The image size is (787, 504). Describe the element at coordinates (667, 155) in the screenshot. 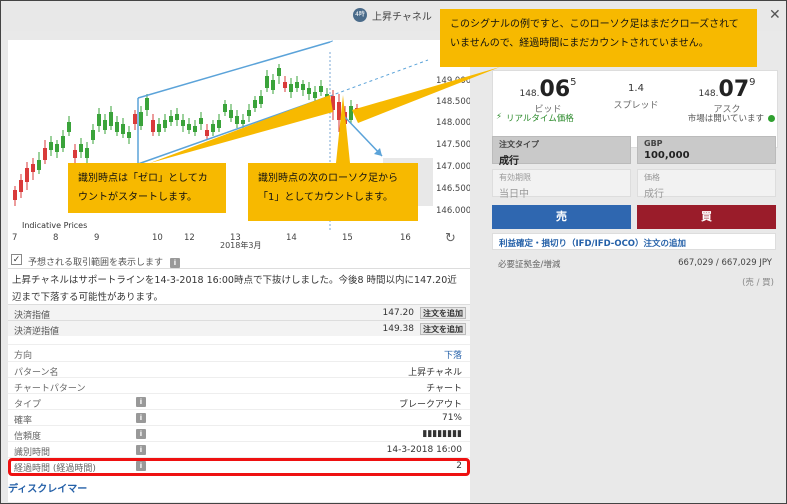

I see `amount-value: 100,000` at that location.